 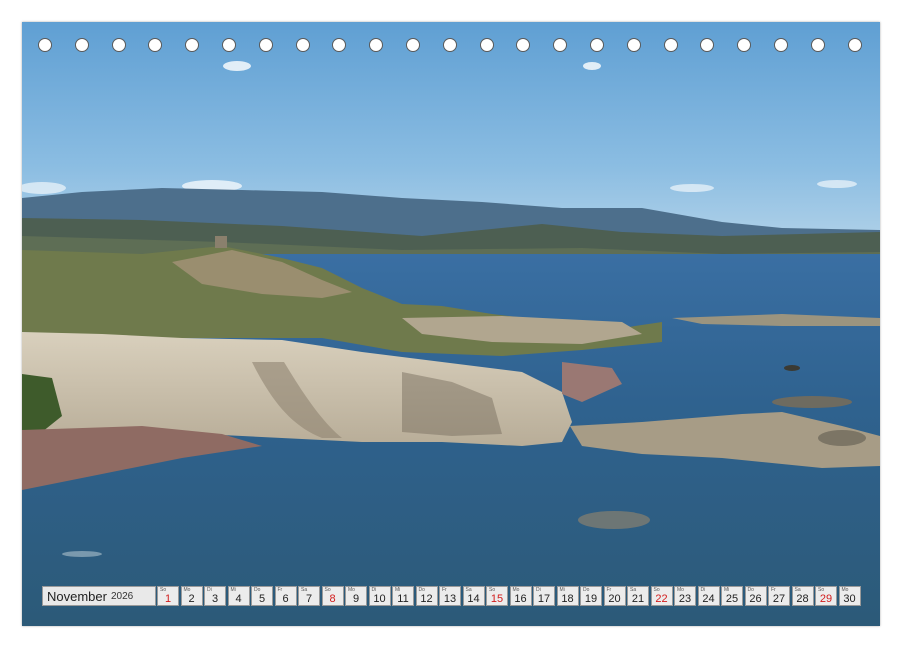 I want to click on spiral-binding, so click(x=451, y=48).